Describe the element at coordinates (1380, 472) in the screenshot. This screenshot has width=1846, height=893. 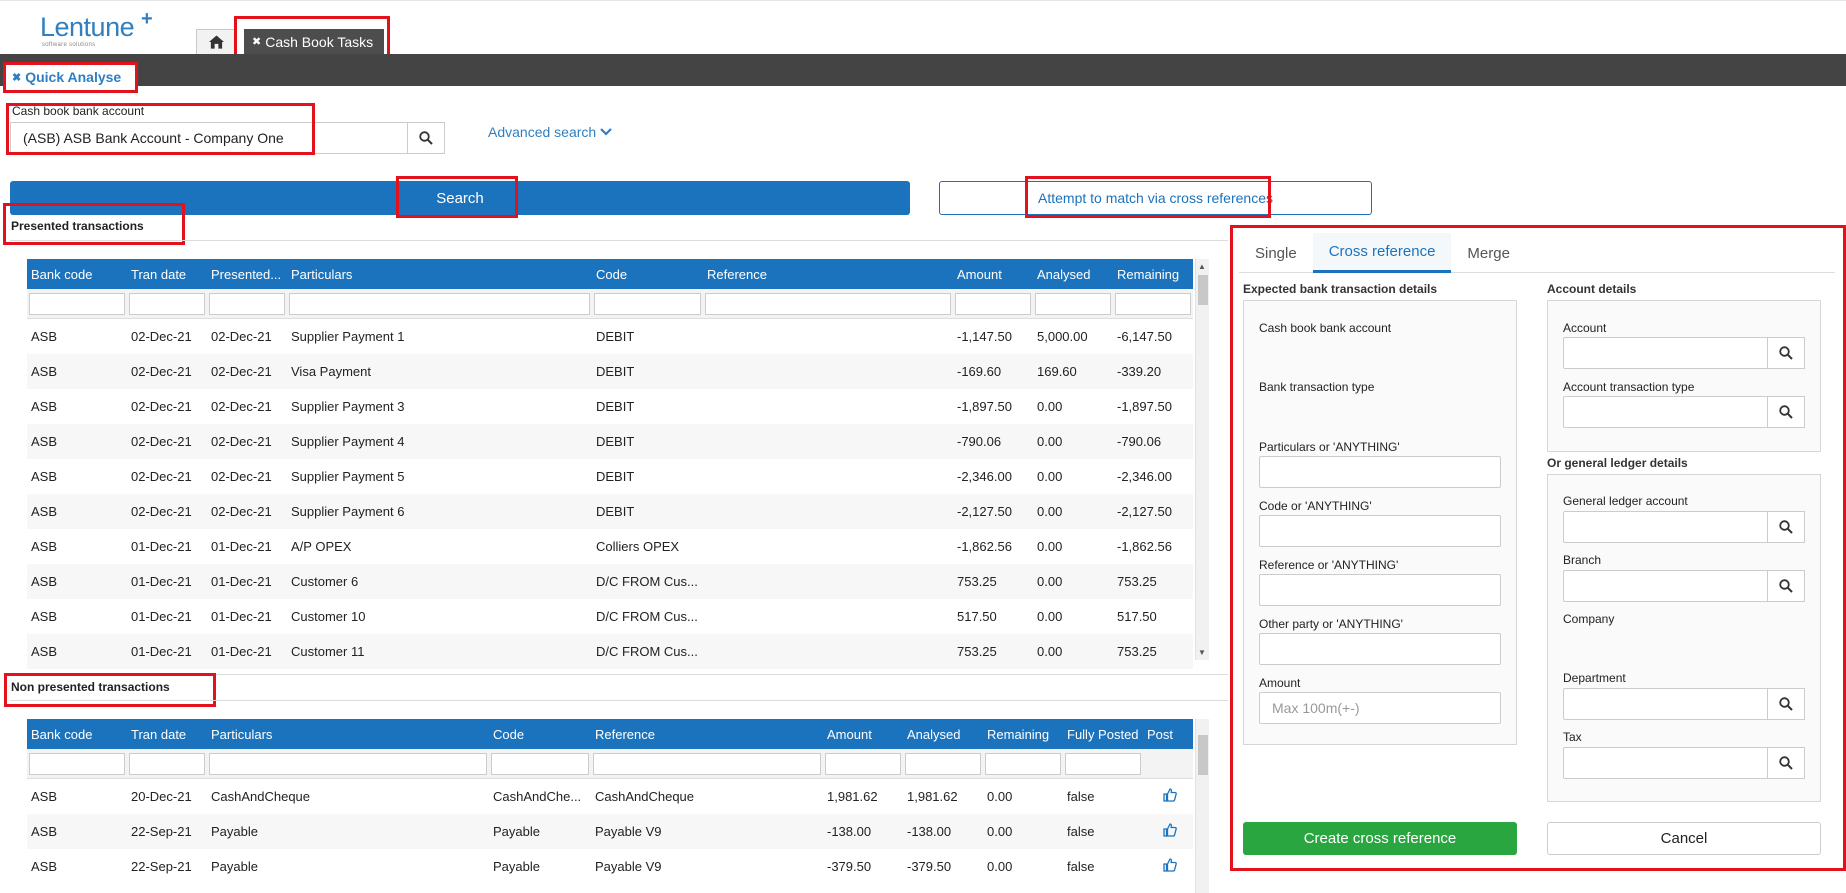
I see `particulars-input` at that location.